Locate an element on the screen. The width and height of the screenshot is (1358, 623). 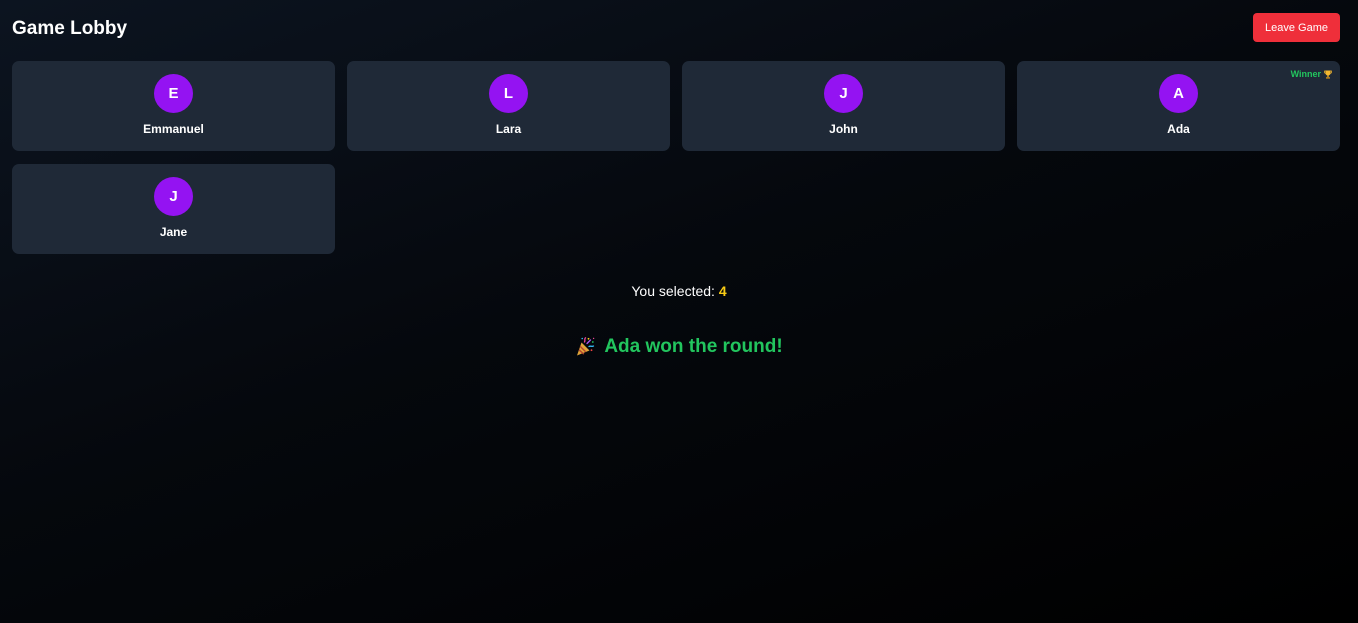
player-name: Emmanuel is located at coordinates (173, 129).